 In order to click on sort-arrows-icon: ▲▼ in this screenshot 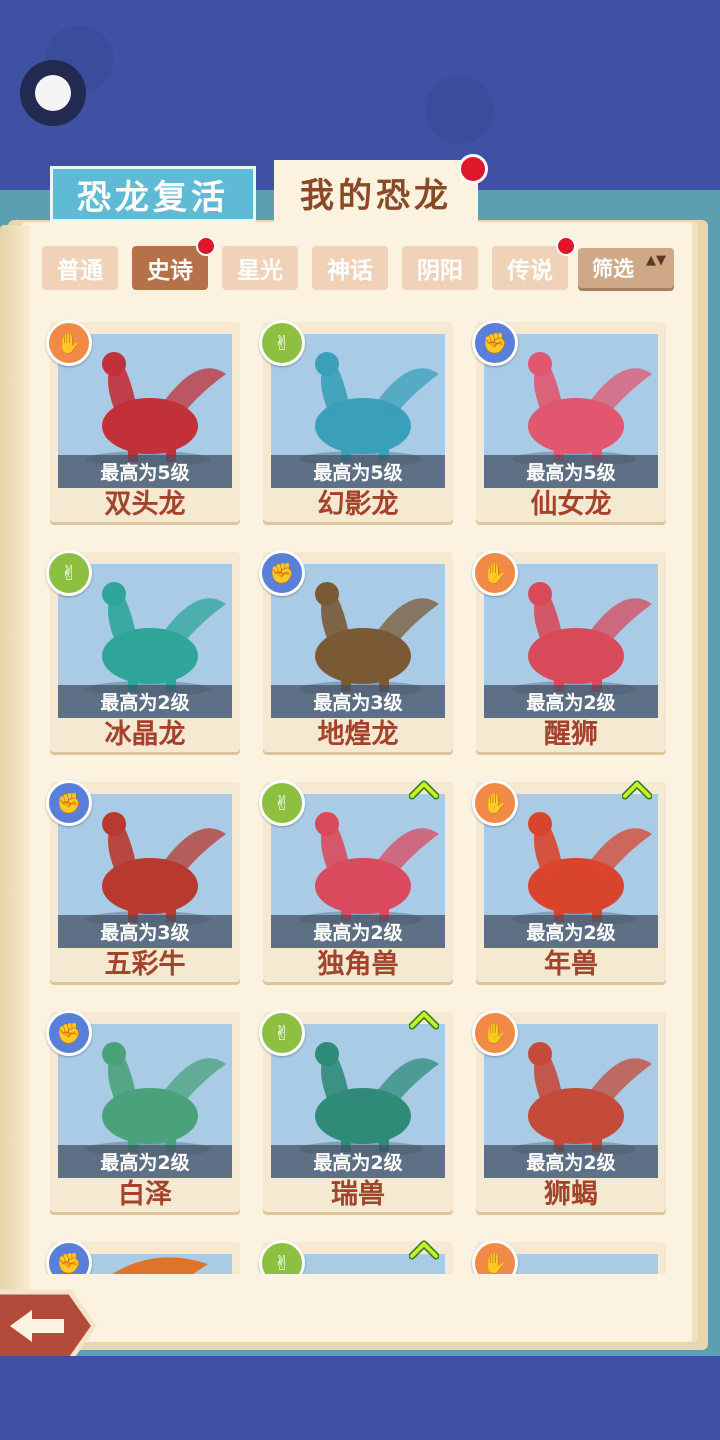, I will do `click(656, 260)`.